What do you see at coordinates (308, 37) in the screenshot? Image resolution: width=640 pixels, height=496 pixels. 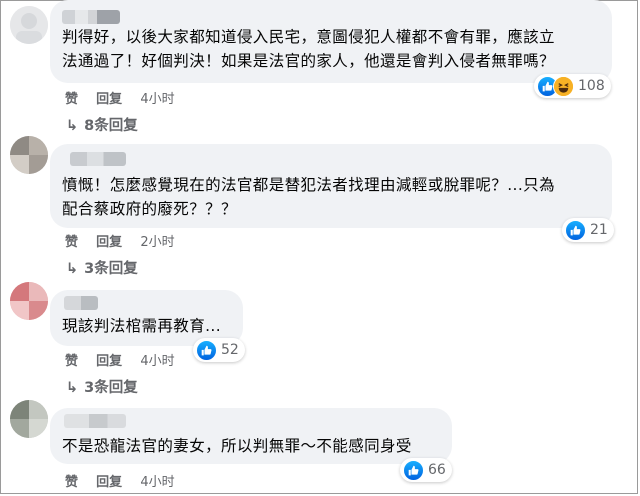 I see `comment-text-line: 判得好，以後大家都知道侵入民宅，意圖侵犯人權都不會有罪，應該立` at bounding box center [308, 37].